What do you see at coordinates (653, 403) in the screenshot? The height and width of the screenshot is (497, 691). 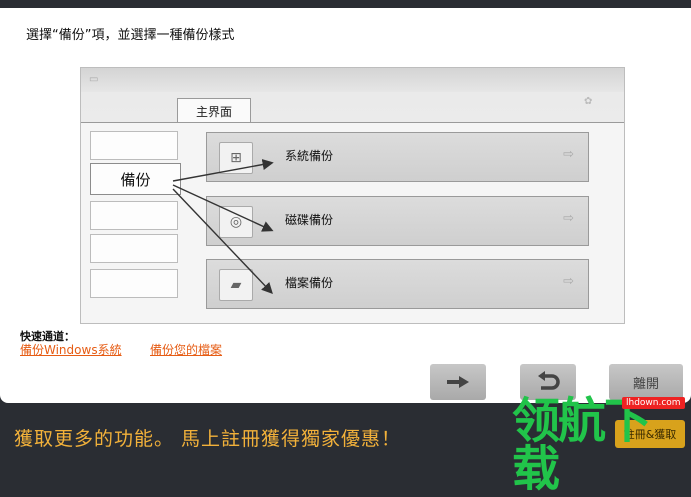 I see `watermark-url: lhdown.com` at bounding box center [653, 403].